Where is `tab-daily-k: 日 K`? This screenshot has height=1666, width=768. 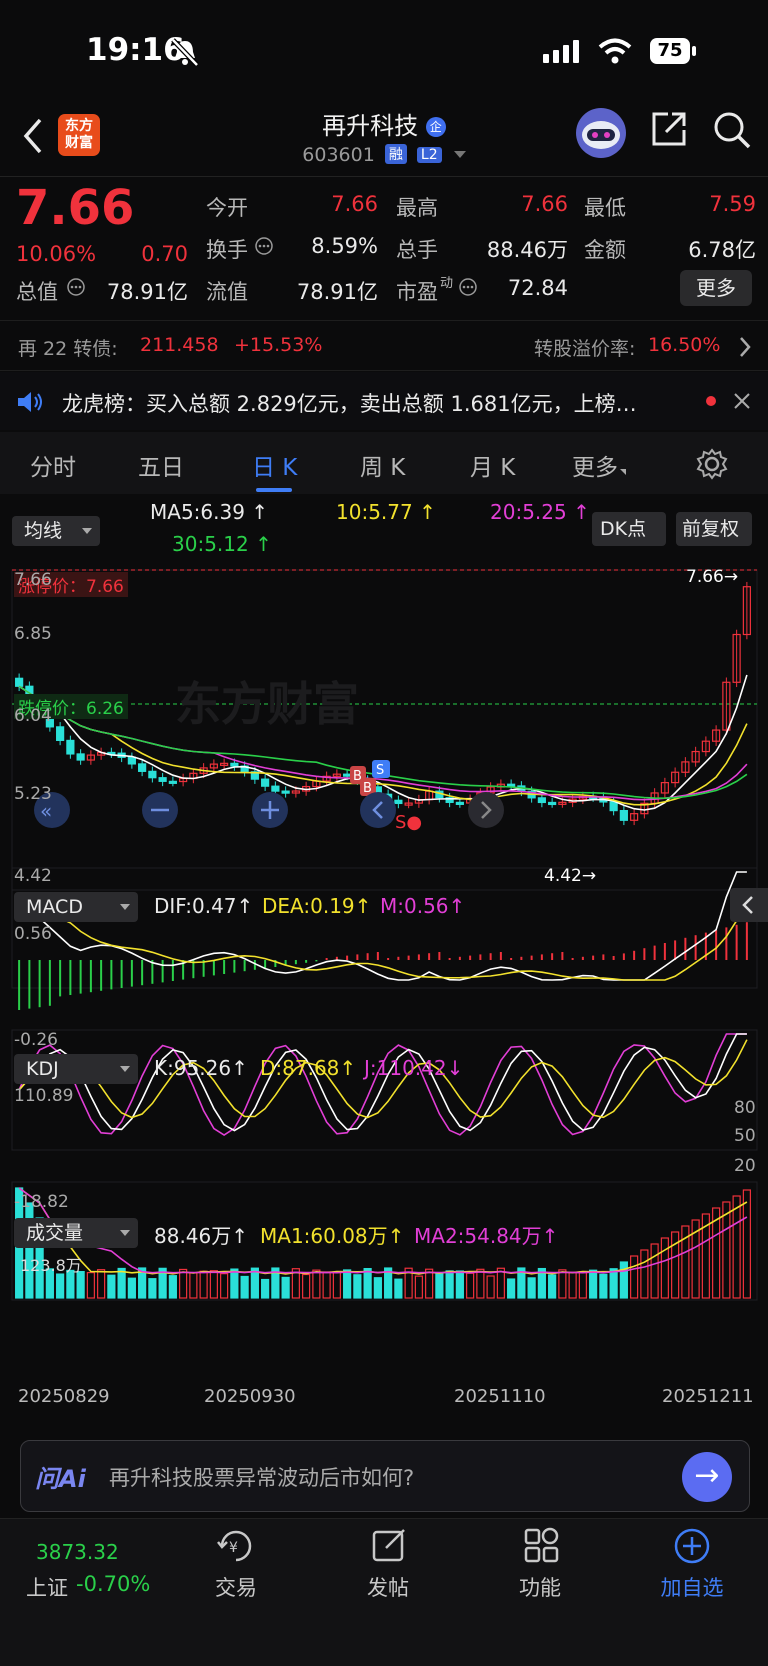 tab-daily-k: 日 K is located at coordinates (274, 465).